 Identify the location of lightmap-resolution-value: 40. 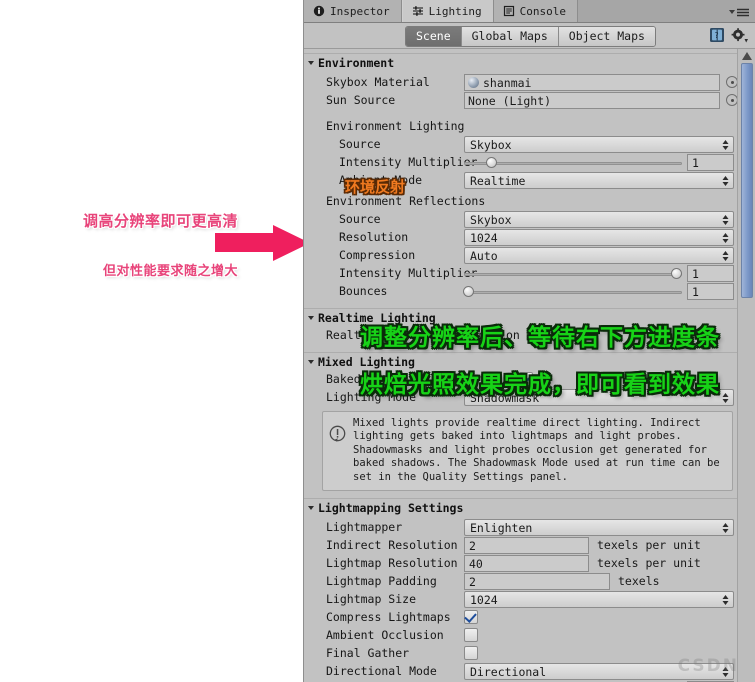
(476, 563).